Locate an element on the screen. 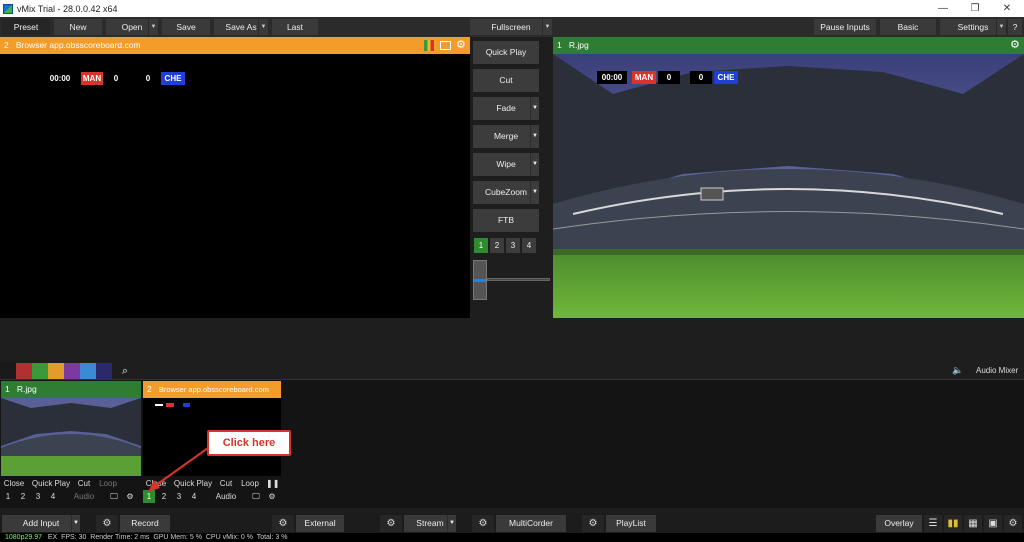 This screenshot has width=1024, height=542. add-input-dropdown-icon: ▼ is located at coordinates (75, 523).